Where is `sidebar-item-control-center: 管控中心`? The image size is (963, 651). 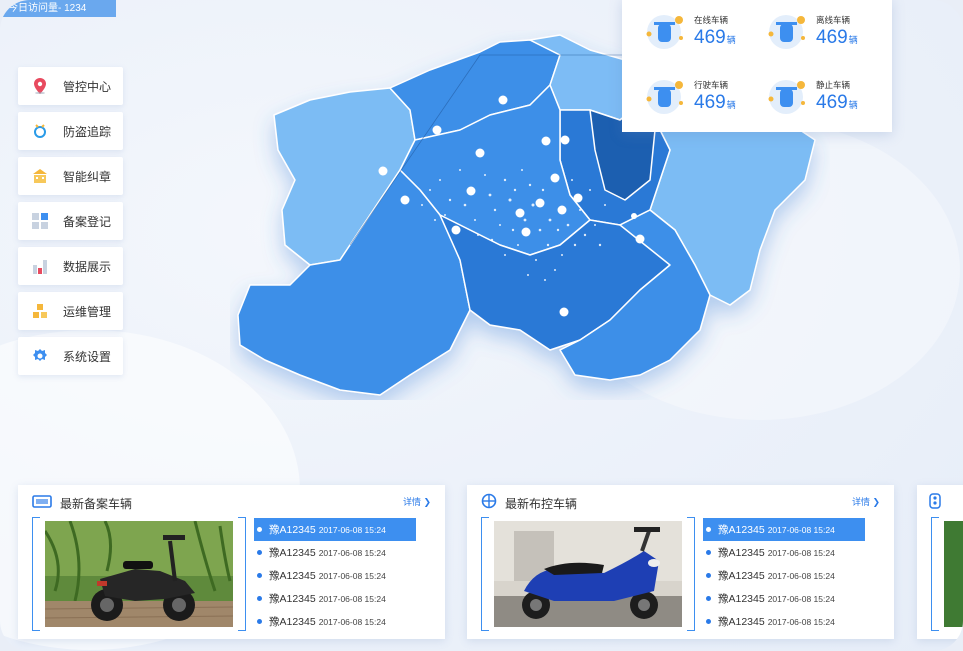
sidebar-item-control-center: 管控中心 is located at coordinates (70, 86).